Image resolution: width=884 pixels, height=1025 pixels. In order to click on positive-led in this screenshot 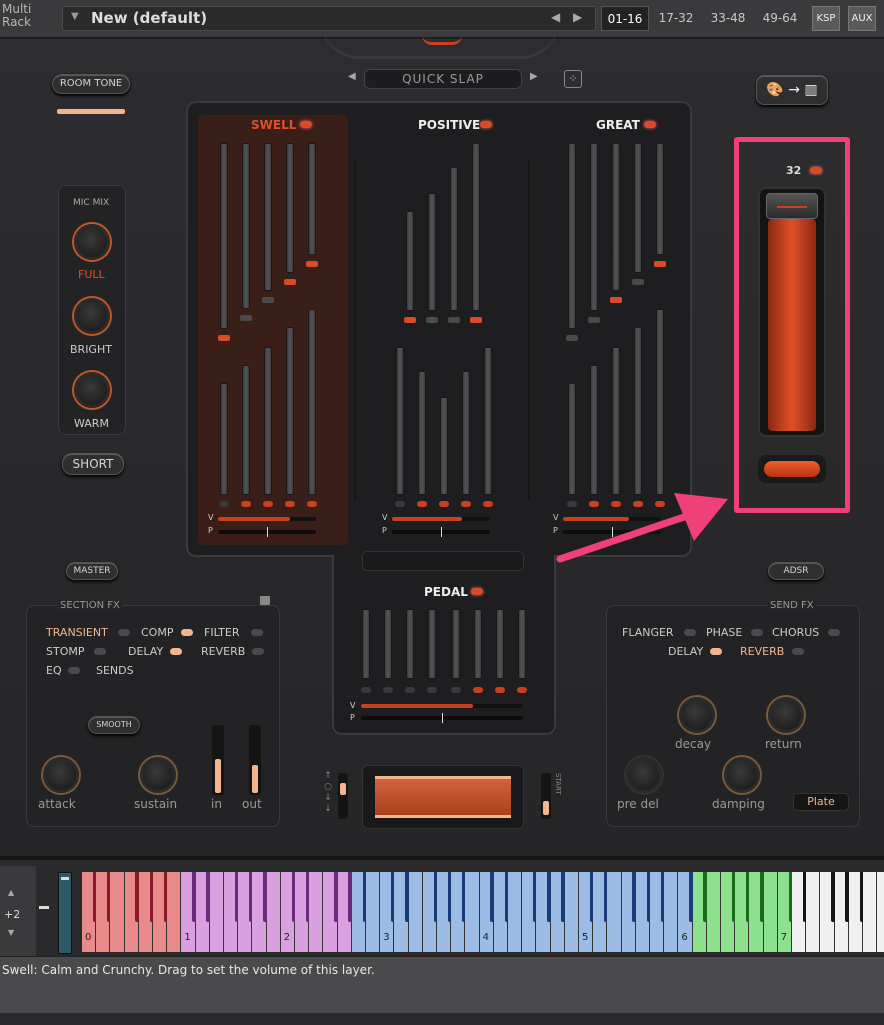, I will do `click(486, 124)`.